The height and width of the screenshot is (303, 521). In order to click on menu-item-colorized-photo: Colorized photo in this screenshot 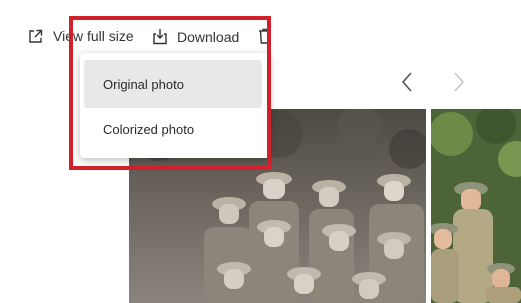, I will do `click(173, 129)`.